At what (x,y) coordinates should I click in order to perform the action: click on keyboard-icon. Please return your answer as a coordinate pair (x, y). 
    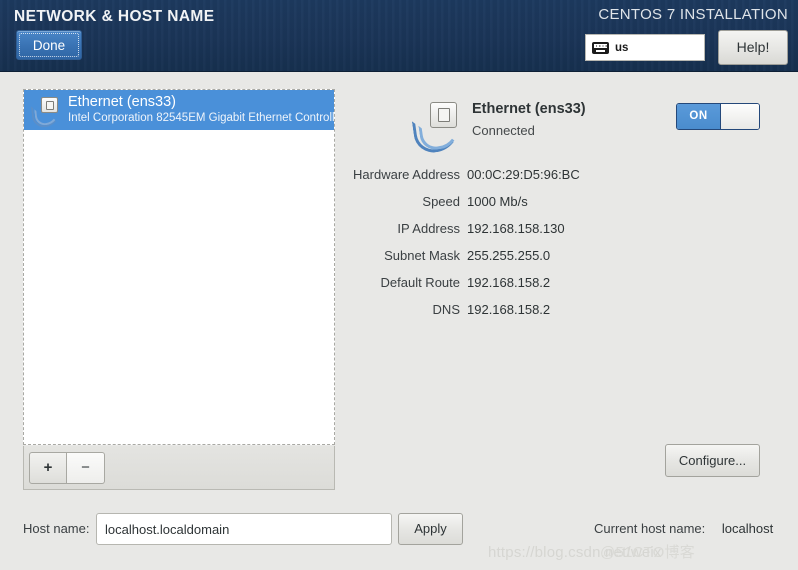
    Looking at the image, I should click on (600, 47).